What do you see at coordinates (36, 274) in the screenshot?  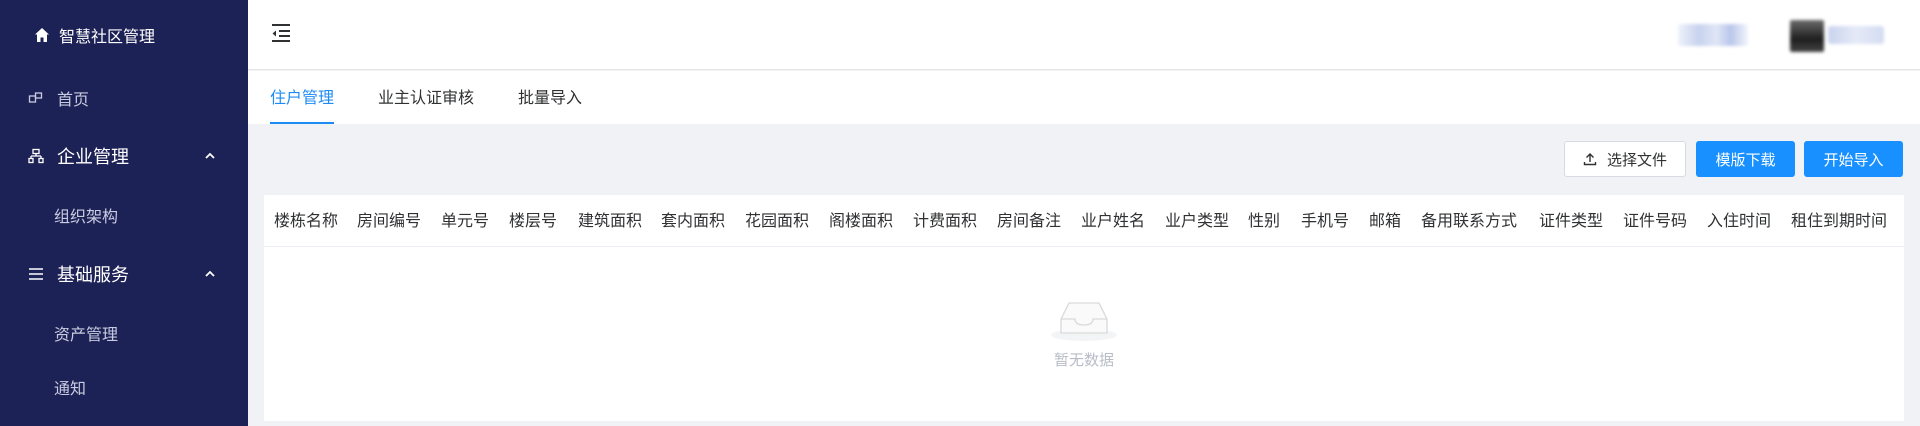 I see `list-icon` at bounding box center [36, 274].